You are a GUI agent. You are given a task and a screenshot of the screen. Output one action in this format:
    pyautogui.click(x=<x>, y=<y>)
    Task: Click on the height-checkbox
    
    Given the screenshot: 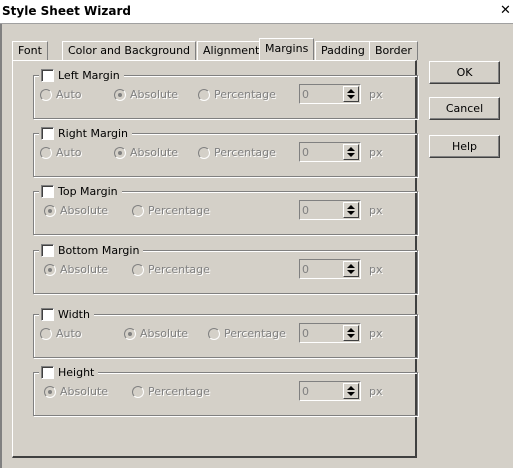 What is the action you would take?
    pyautogui.click(x=47, y=372)
    